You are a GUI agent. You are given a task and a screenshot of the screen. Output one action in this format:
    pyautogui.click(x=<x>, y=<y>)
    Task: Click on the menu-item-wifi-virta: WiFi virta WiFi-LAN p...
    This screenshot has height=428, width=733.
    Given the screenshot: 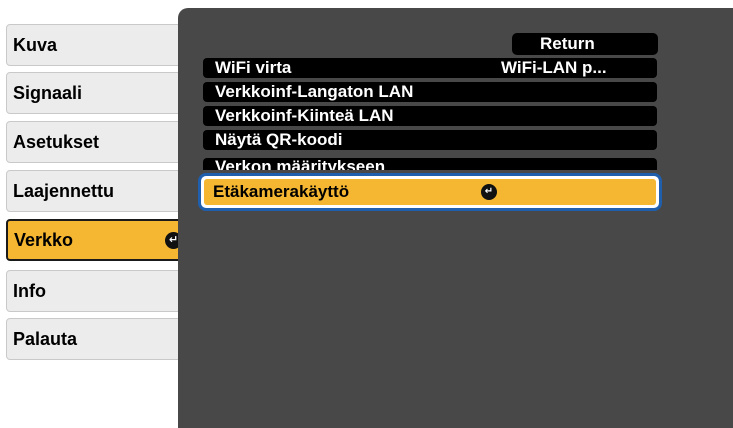 What is the action you would take?
    pyautogui.click(x=430, y=68)
    